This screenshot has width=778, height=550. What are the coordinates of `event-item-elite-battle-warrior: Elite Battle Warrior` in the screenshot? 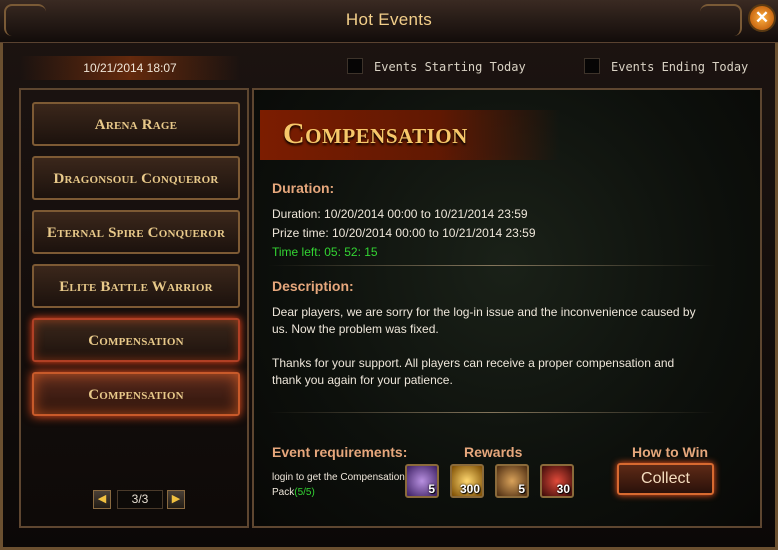 It's located at (136, 286).